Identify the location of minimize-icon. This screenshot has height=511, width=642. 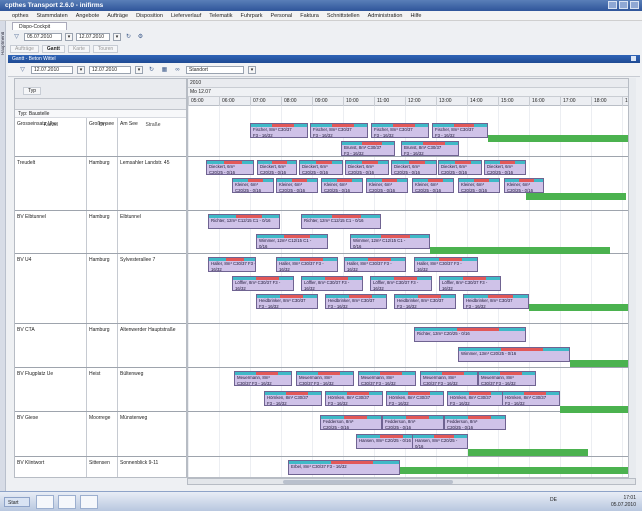
(612, 5).